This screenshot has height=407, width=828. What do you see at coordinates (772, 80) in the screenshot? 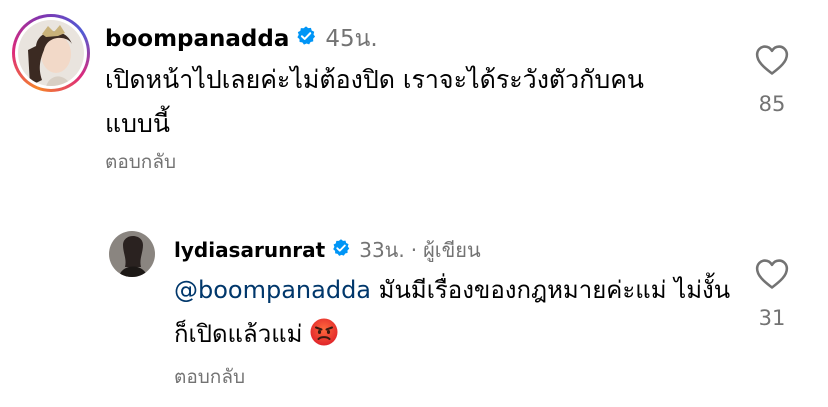
I see `like-button: 85` at bounding box center [772, 80].